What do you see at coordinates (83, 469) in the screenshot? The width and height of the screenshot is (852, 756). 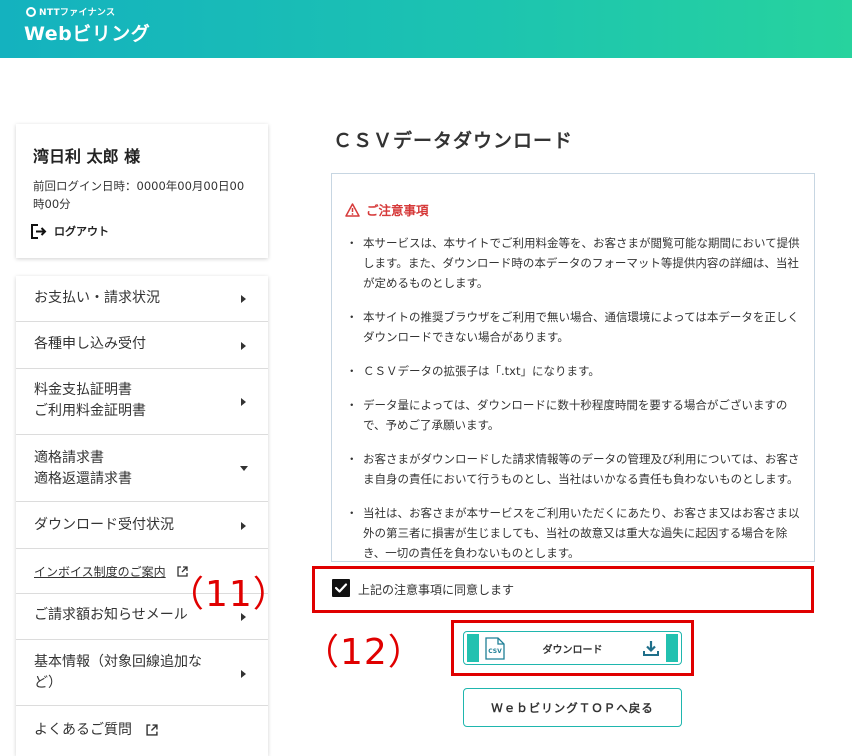 I see `sidebar-item-label: 適格請求書 適格返還請求書` at bounding box center [83, 469].